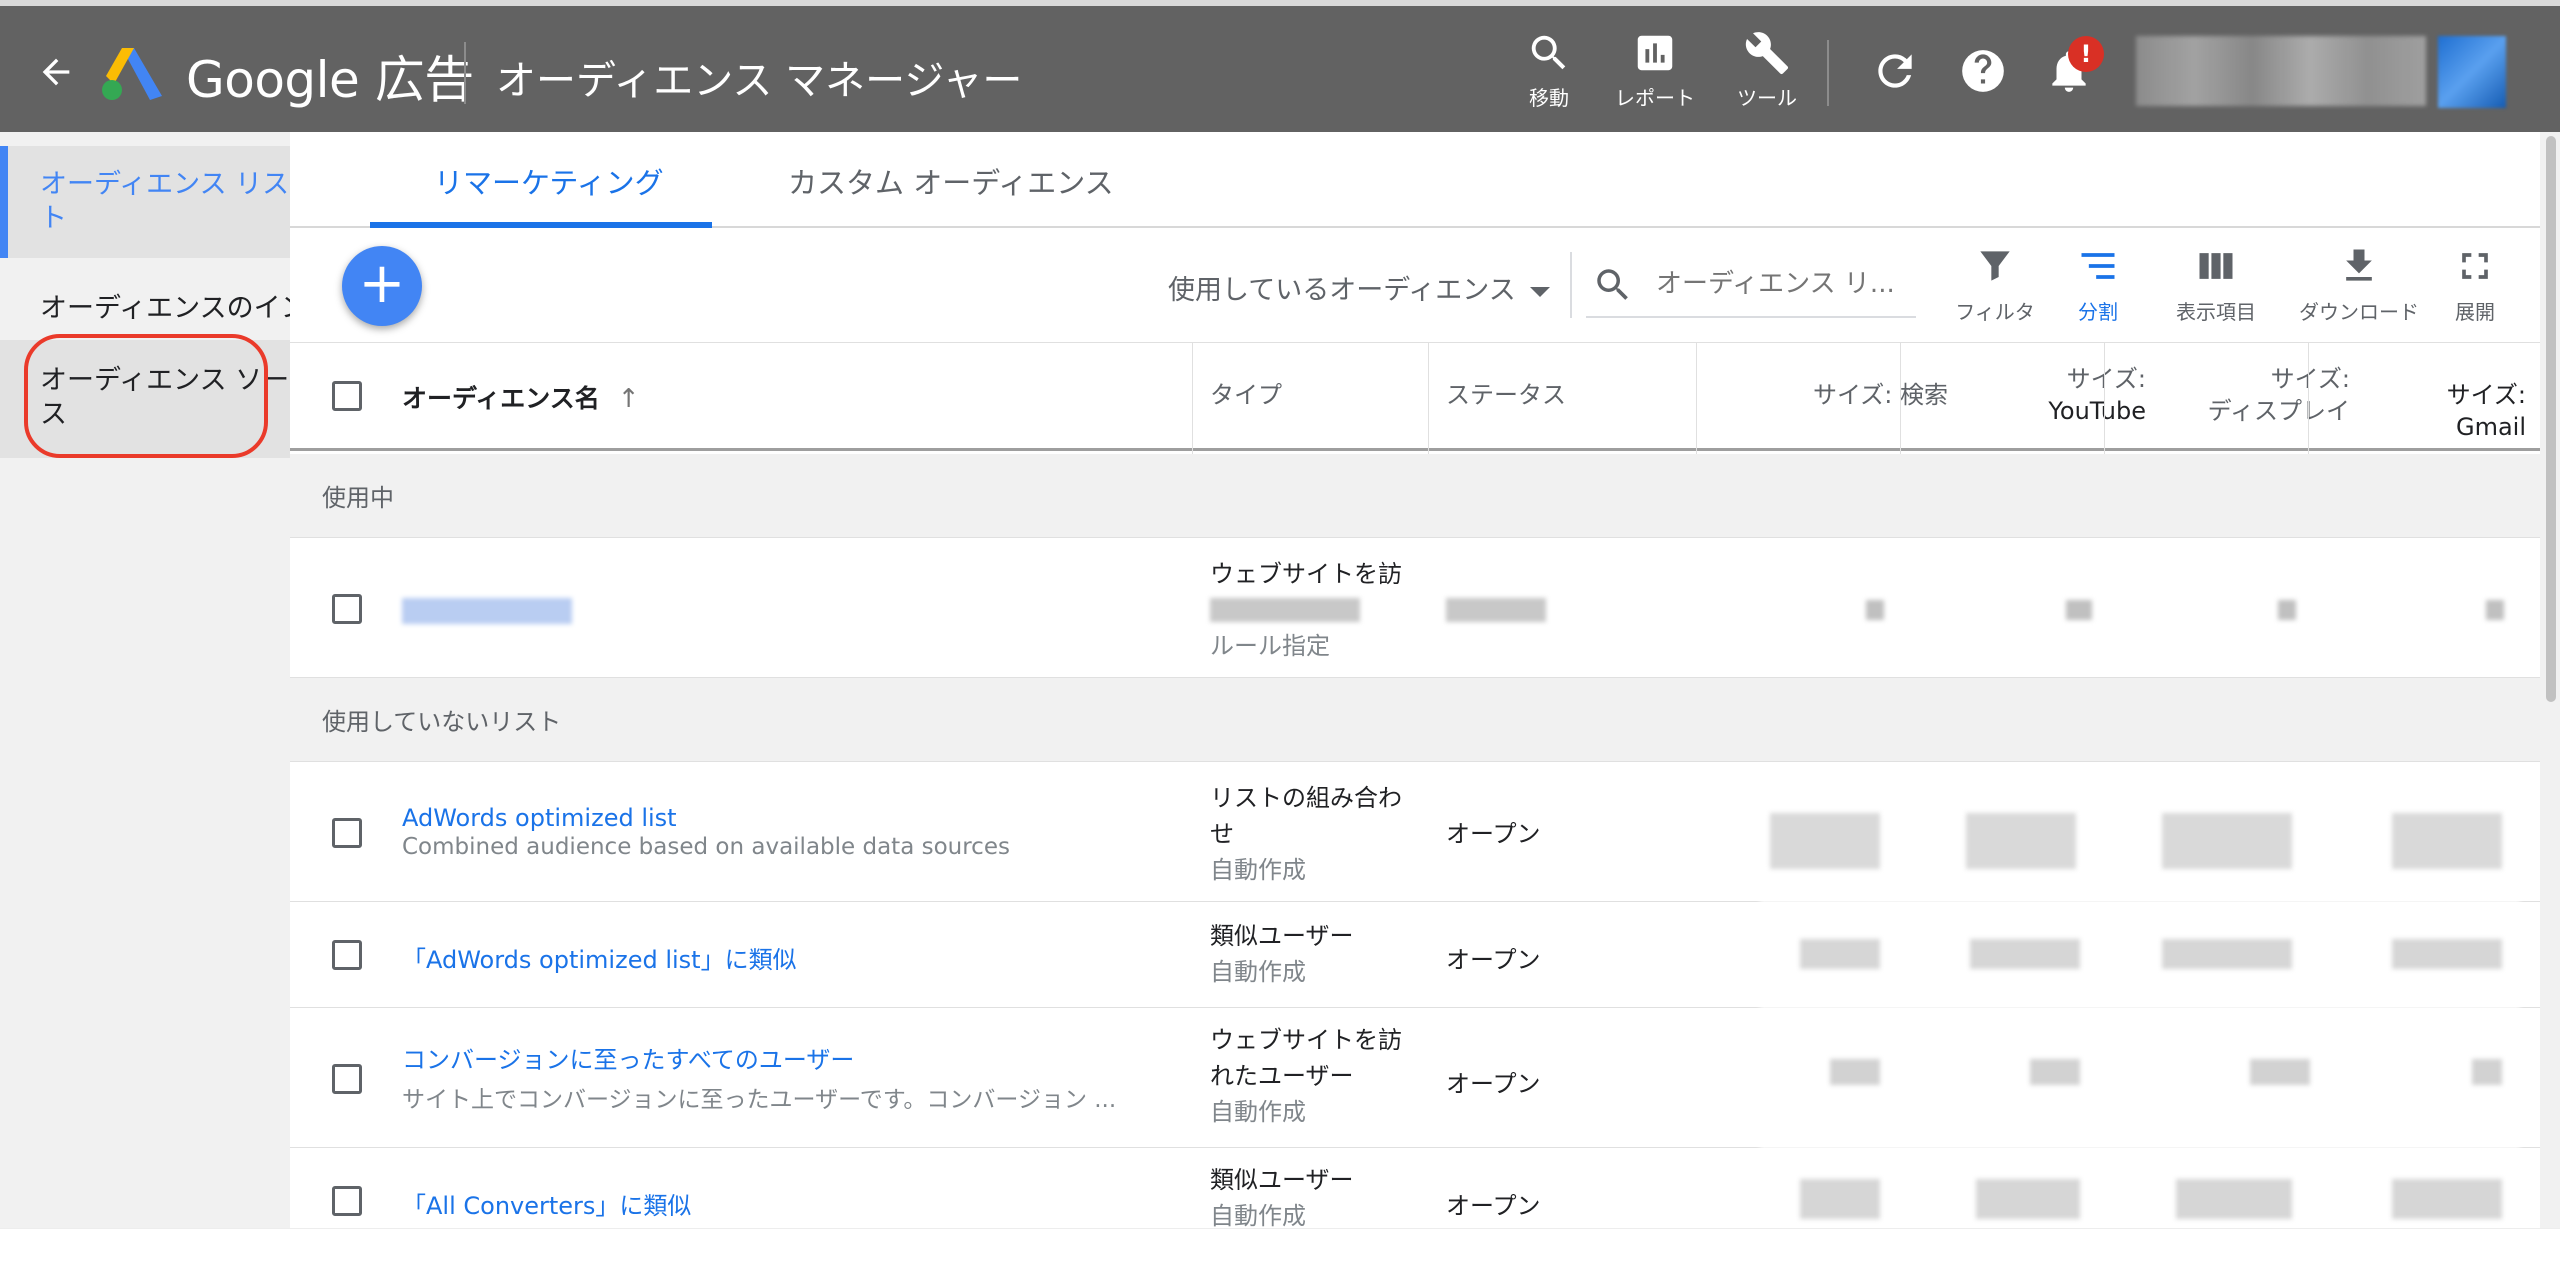 The height and width of the screenshot is (1272, 2560). I want to click on refresh-icon, so click(1895, 71).